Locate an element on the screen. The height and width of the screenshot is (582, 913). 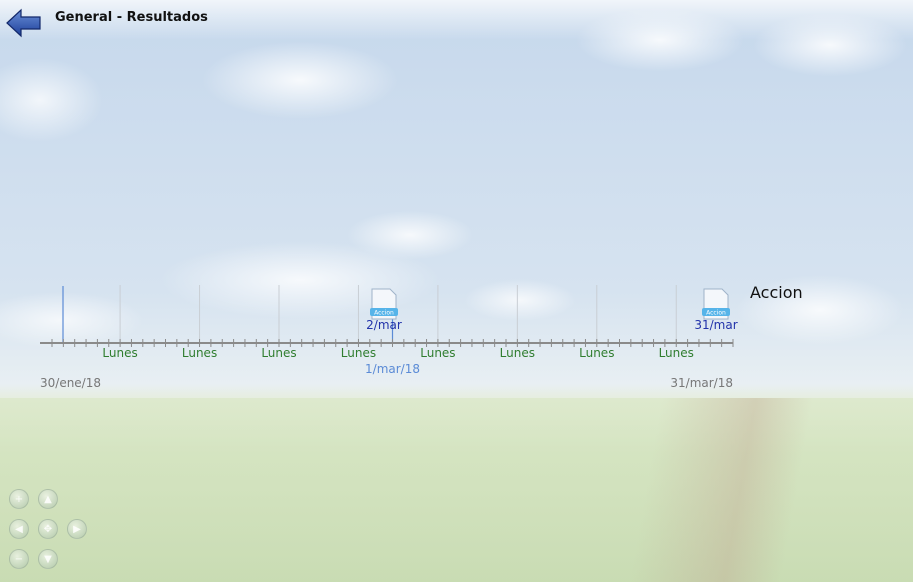
zoom-out-icon: − is located at coordinates (19, 559).